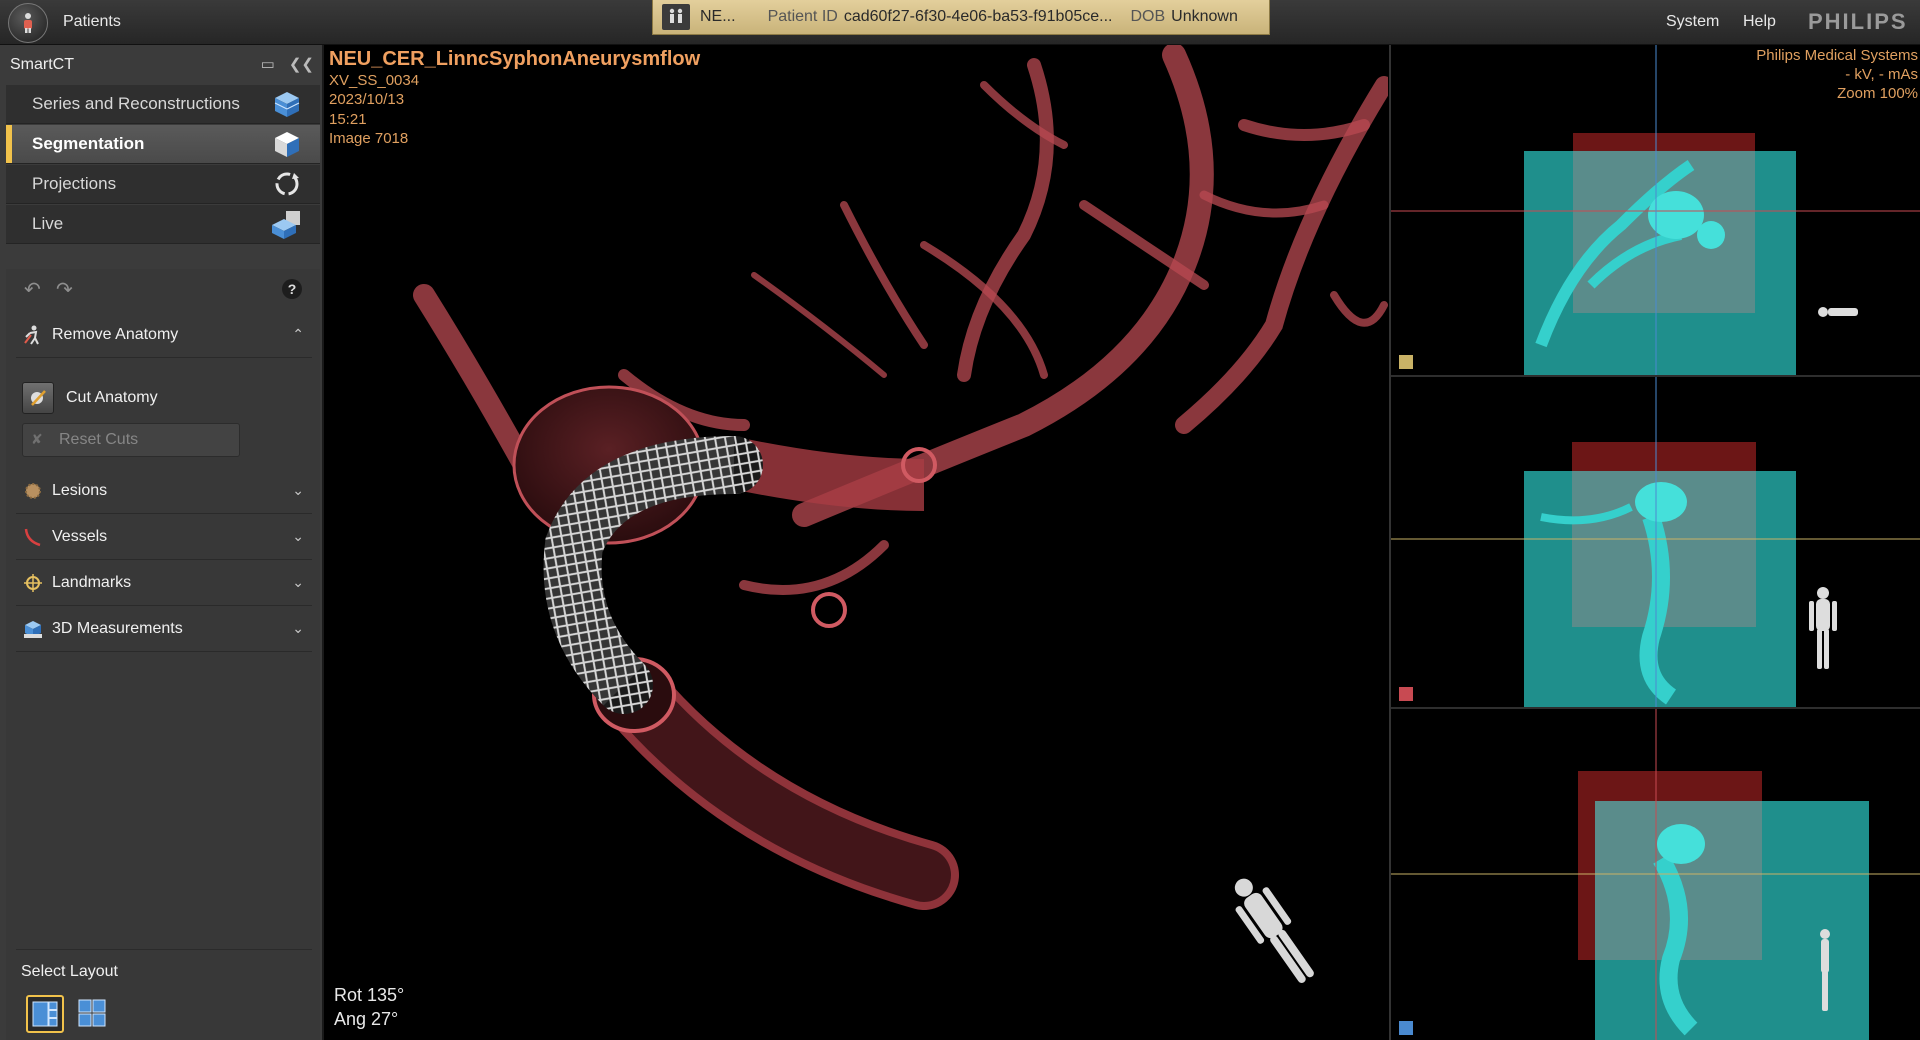 Image resolution: width=1920 pixels, height=1040 pixels. Describe the element at coordinates (286, 225) in the screenshot. I see `live-cube-icon` at that location.